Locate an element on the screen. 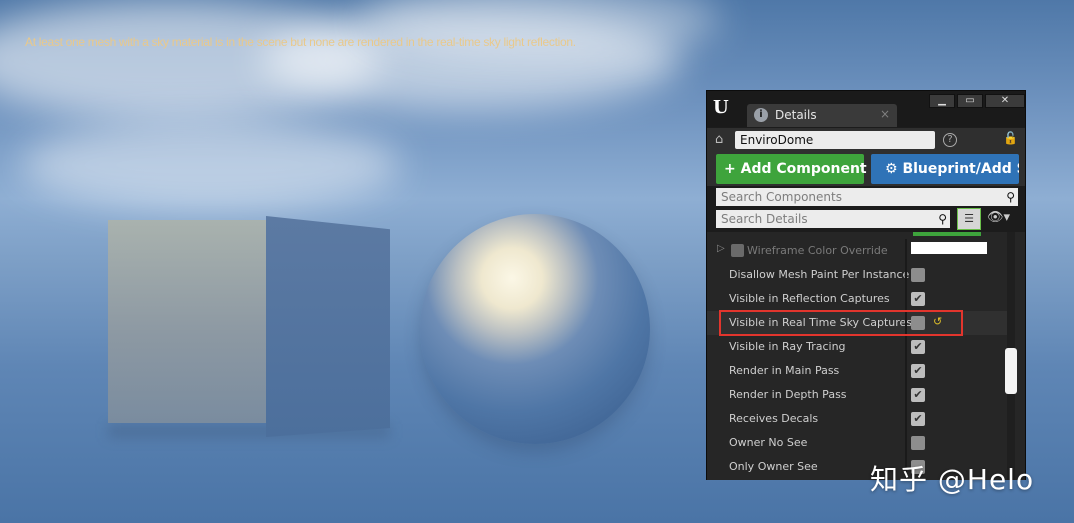  property-label: Render in Depth Pass is located at coordinates (788, 394).